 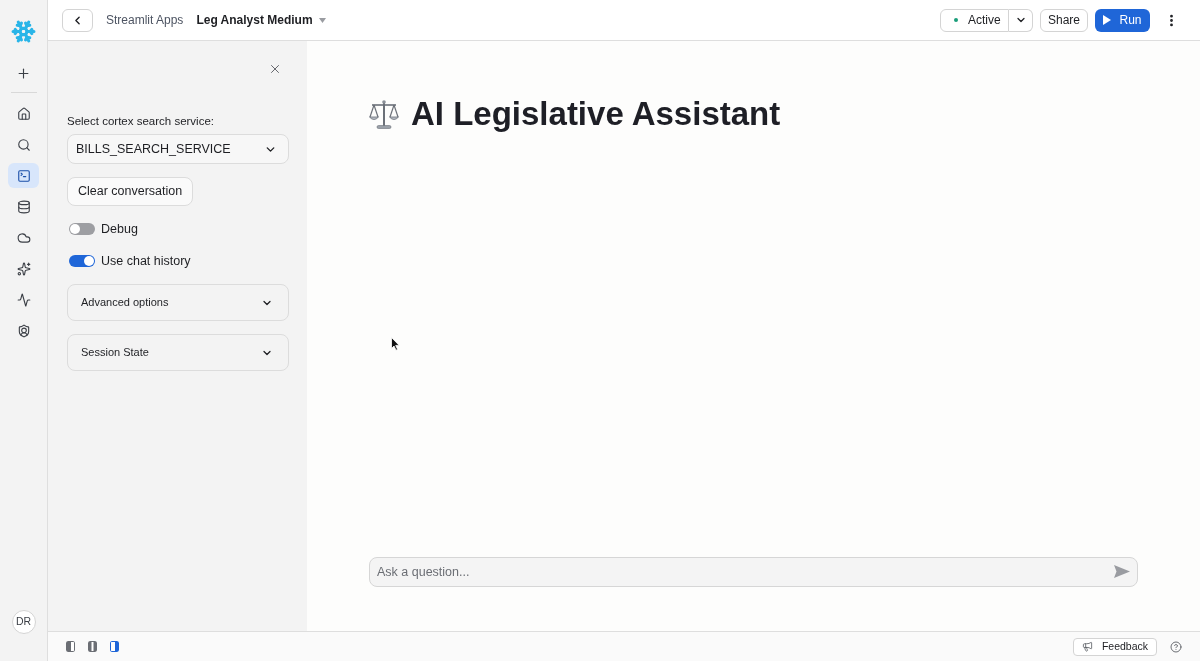 What do you see at coordinates (23, 206) in the screenshot?
I see `database-icon` at bounding box center [23, 206].